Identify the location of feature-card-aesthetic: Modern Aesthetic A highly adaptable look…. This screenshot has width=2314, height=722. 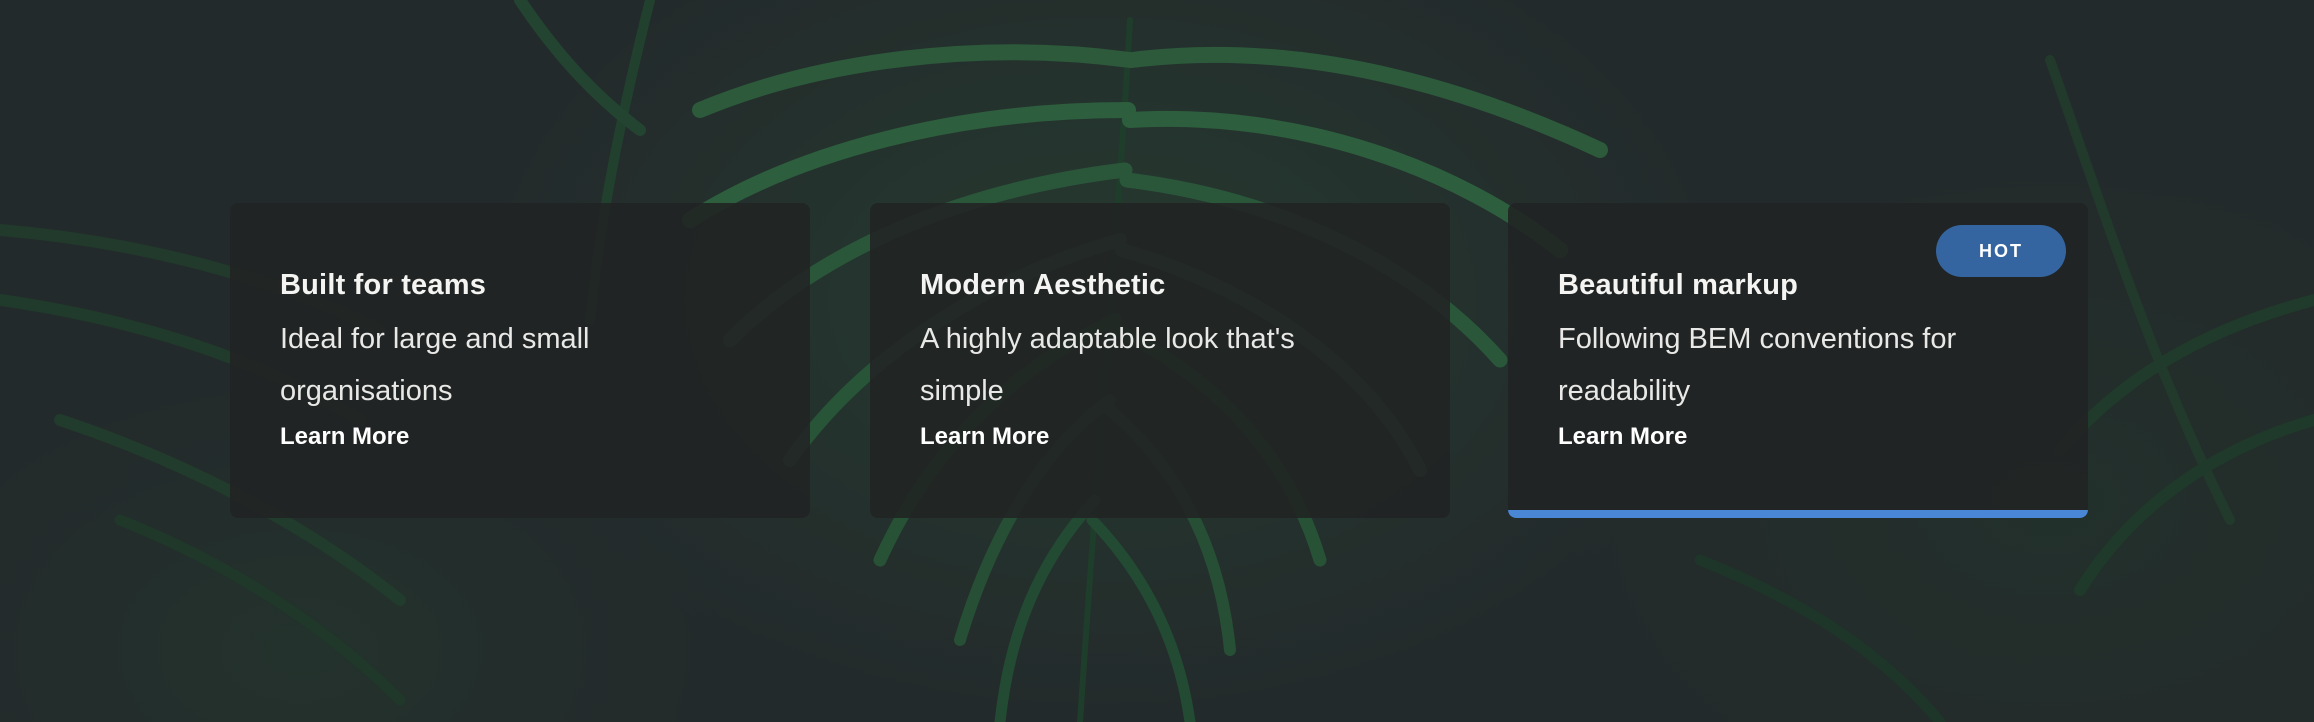
(1160, 360).